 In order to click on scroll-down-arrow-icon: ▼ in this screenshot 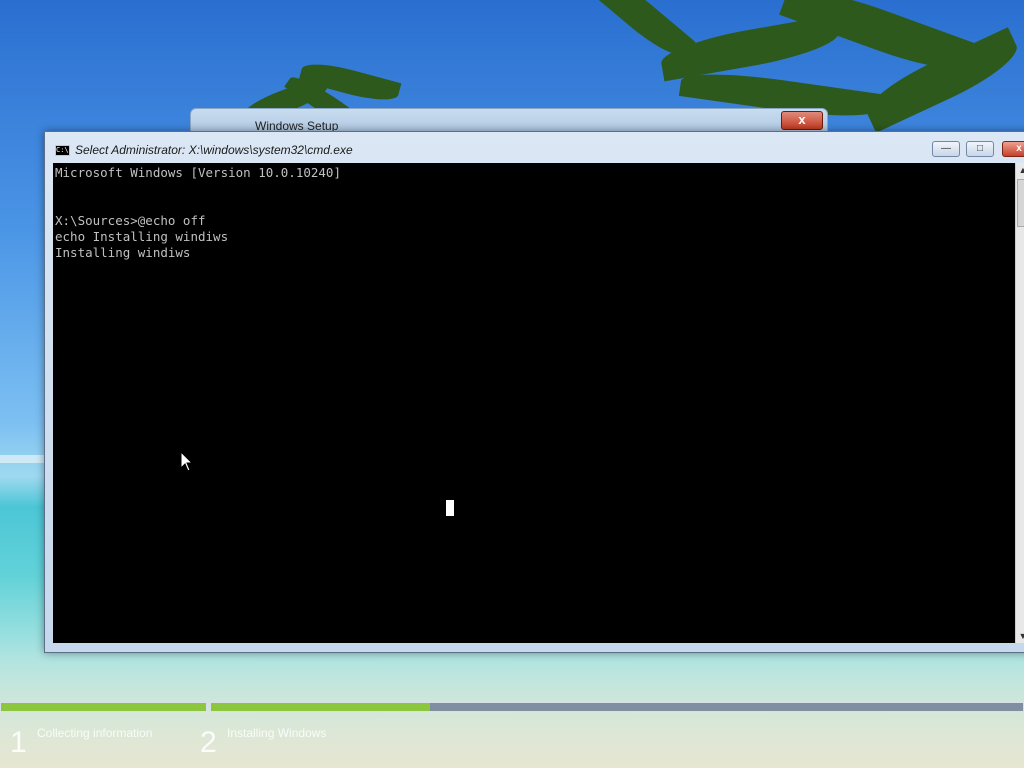, I will do `click(1020, 636)`.